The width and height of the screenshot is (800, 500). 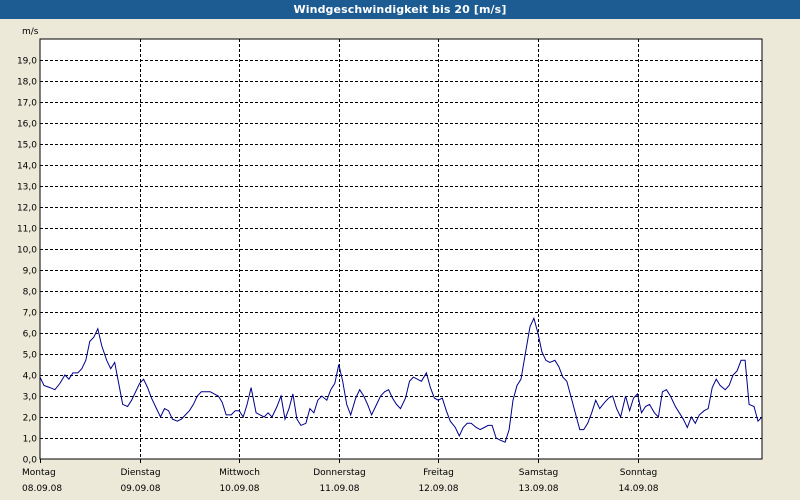 I want to click on x-tick-day-label: Sonntag, so click(x=638, y=473).